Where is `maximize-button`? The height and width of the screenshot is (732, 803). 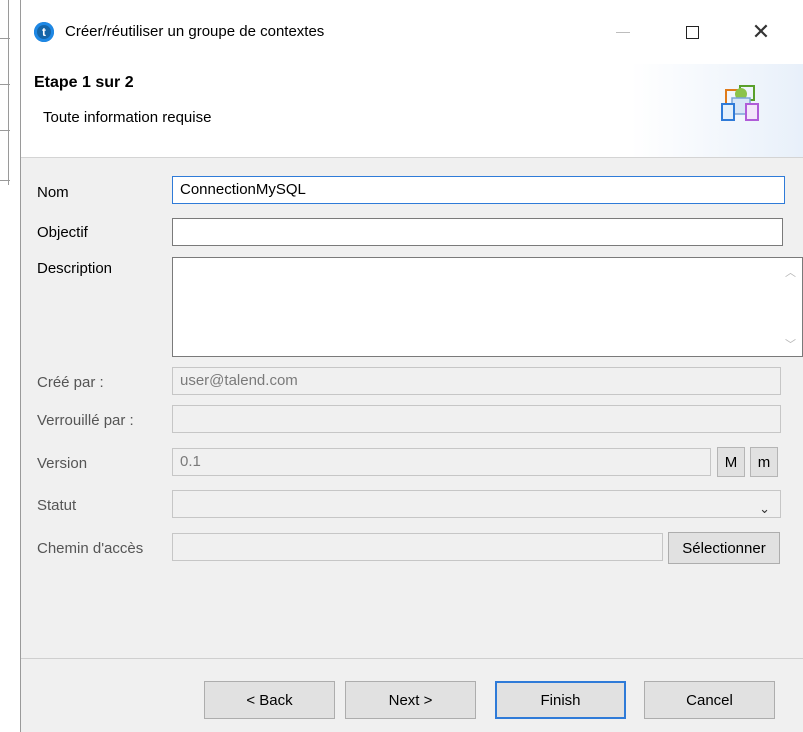 maximize-button is located at coordinates (692, 32).